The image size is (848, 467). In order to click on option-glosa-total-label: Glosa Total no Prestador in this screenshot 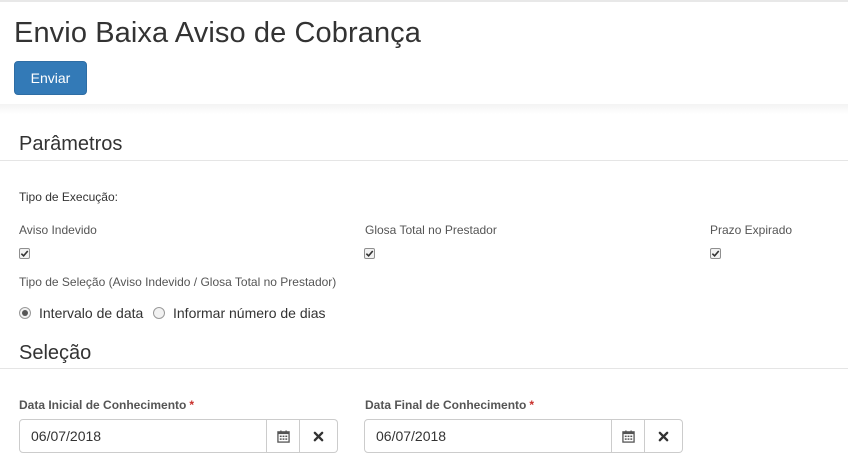, I will do `click(431, 230)`.